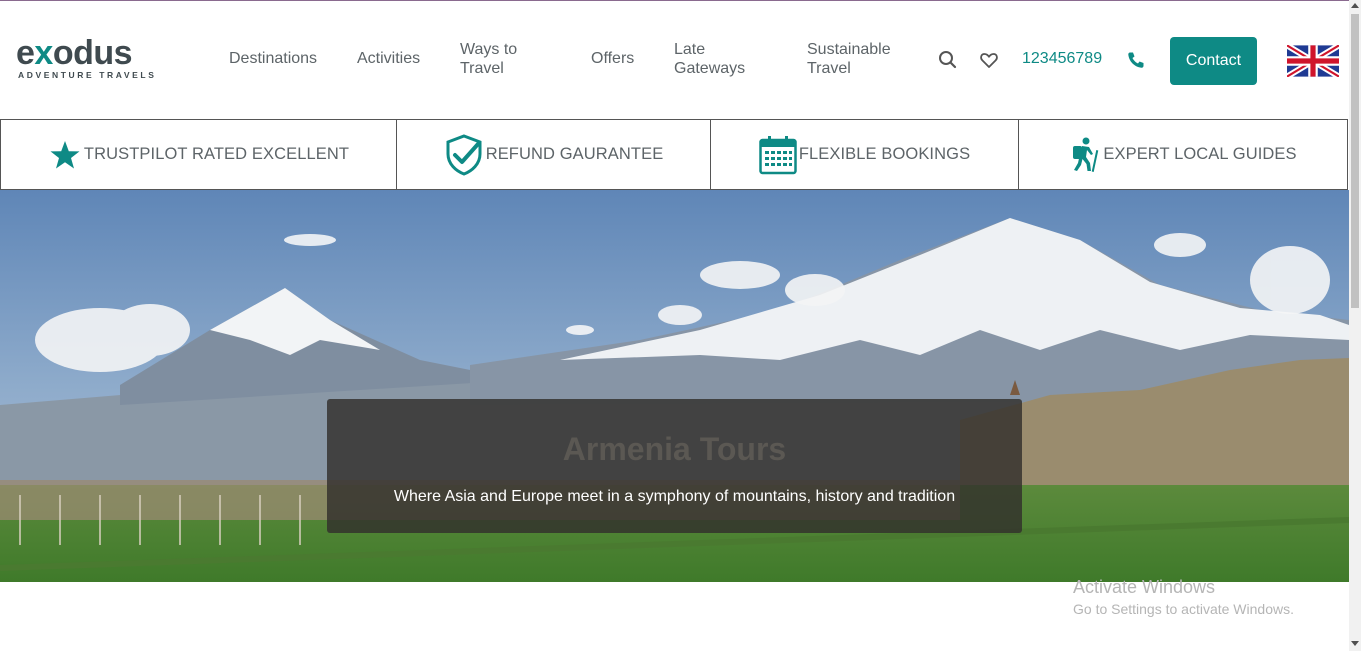 The image size is (1361, 651). What do you see at coordinates (778, 154) in the screenshot?
I see `calendar-icon` at bounding box center [778, 154].